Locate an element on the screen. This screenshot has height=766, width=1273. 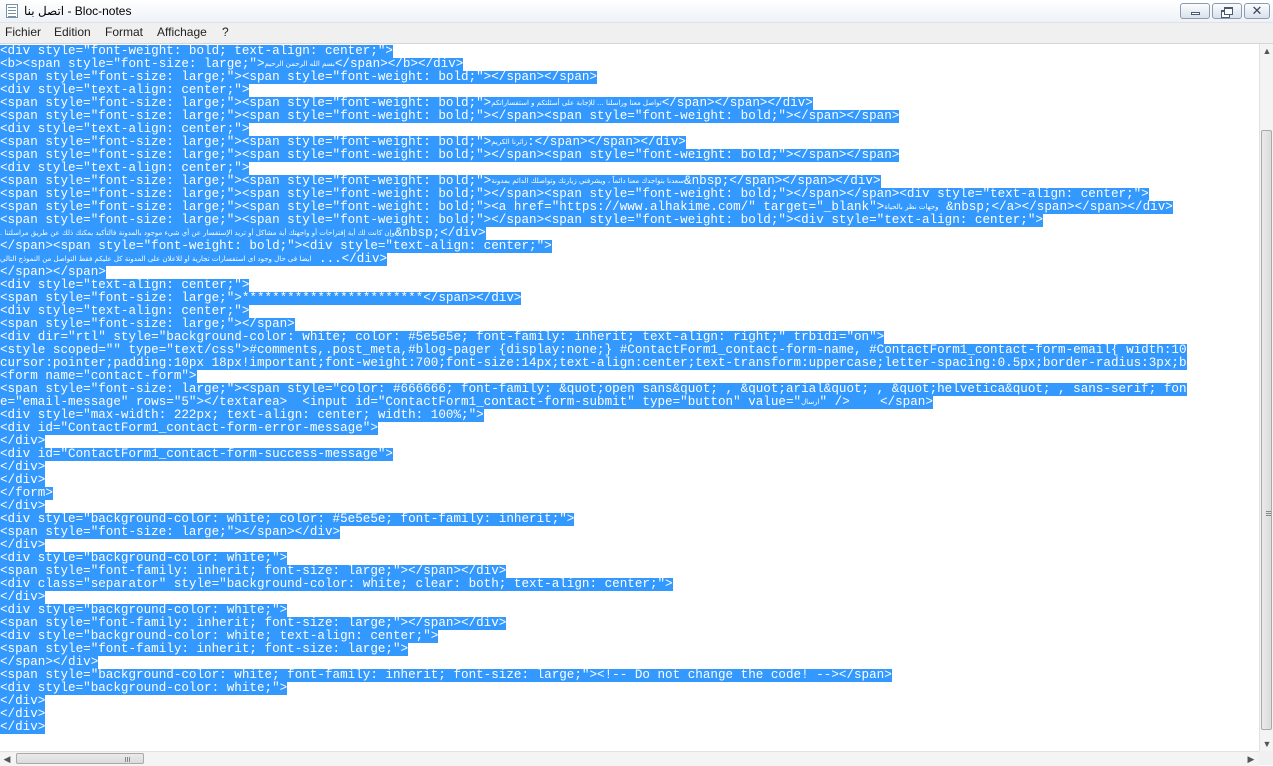
menu-bar: Fichier Edition Format Affichage ? is located at coordinates (636, 33).